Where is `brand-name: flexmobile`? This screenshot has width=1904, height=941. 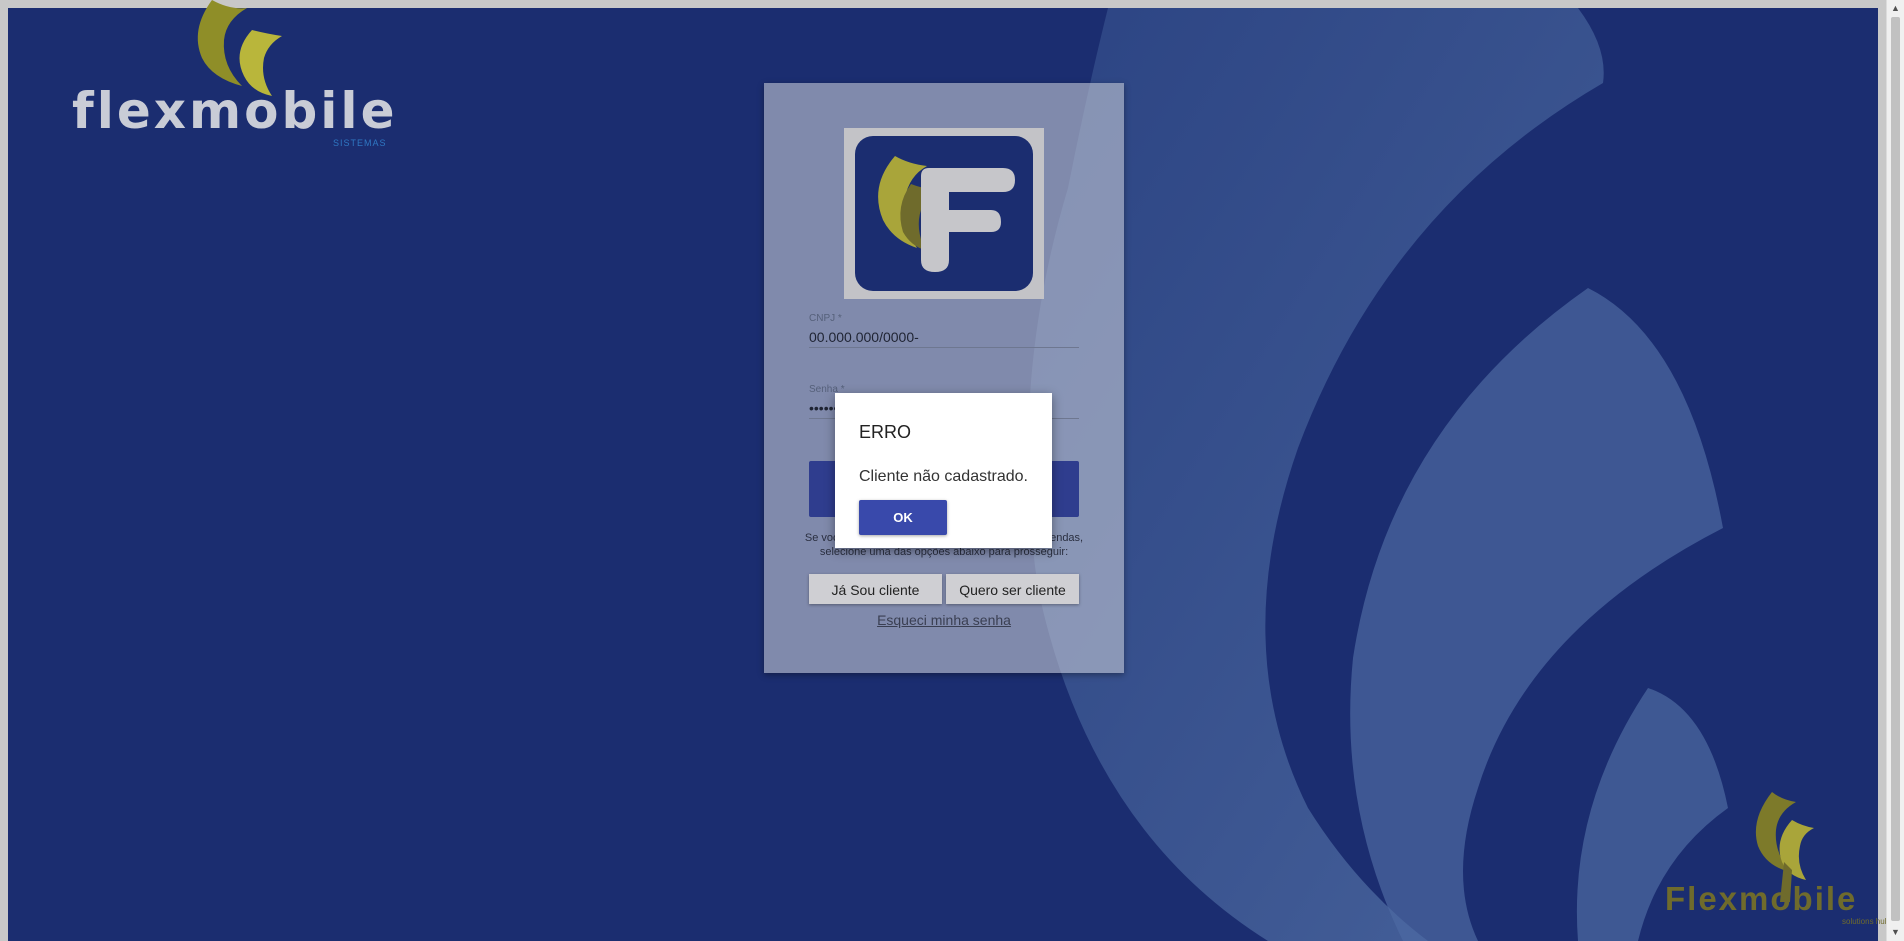 brand-name: flexmobile is located at coordinates (235, 111).